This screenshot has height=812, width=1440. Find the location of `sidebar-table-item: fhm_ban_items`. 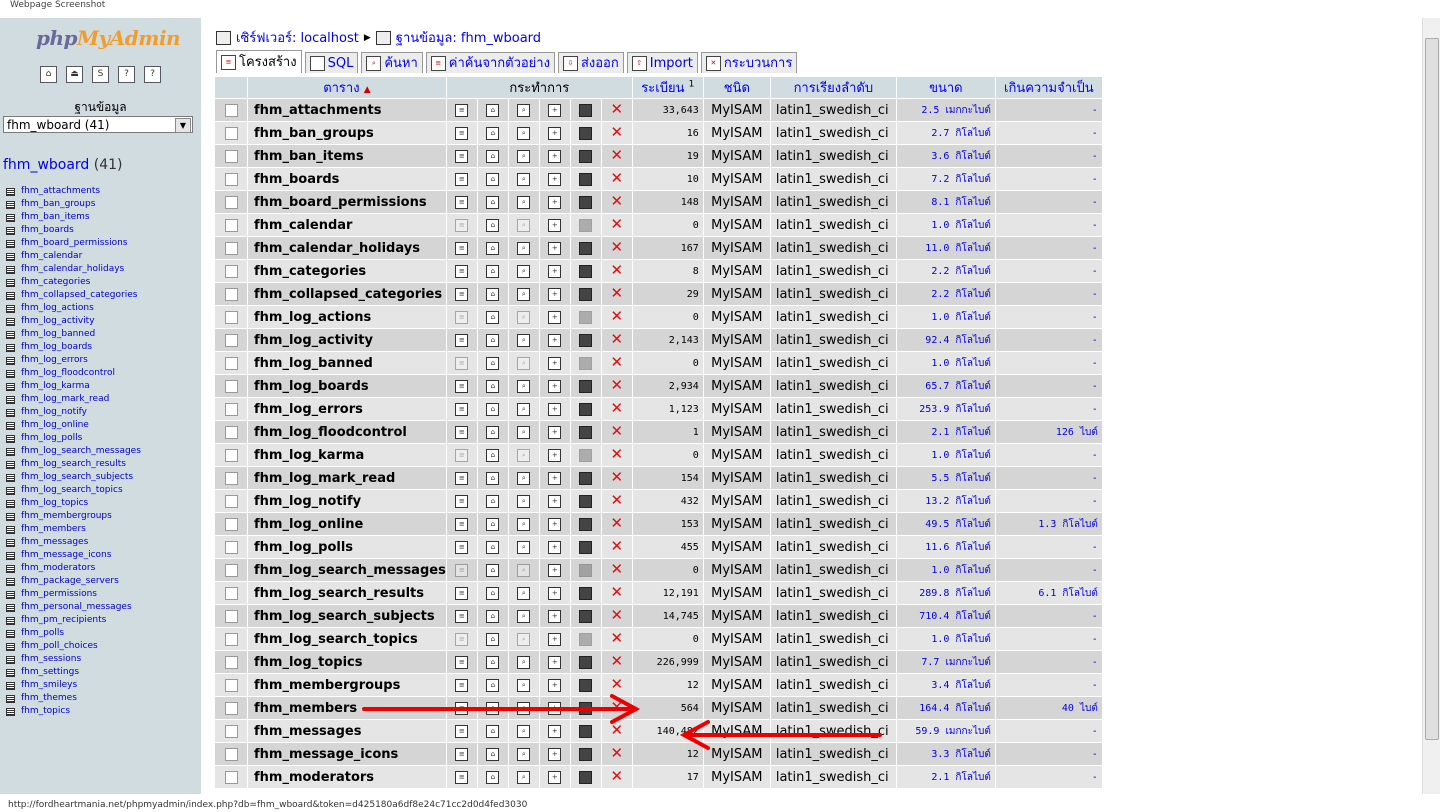

sidebar-table-item: fhm_ban_items is located at coordinates (73, 217).